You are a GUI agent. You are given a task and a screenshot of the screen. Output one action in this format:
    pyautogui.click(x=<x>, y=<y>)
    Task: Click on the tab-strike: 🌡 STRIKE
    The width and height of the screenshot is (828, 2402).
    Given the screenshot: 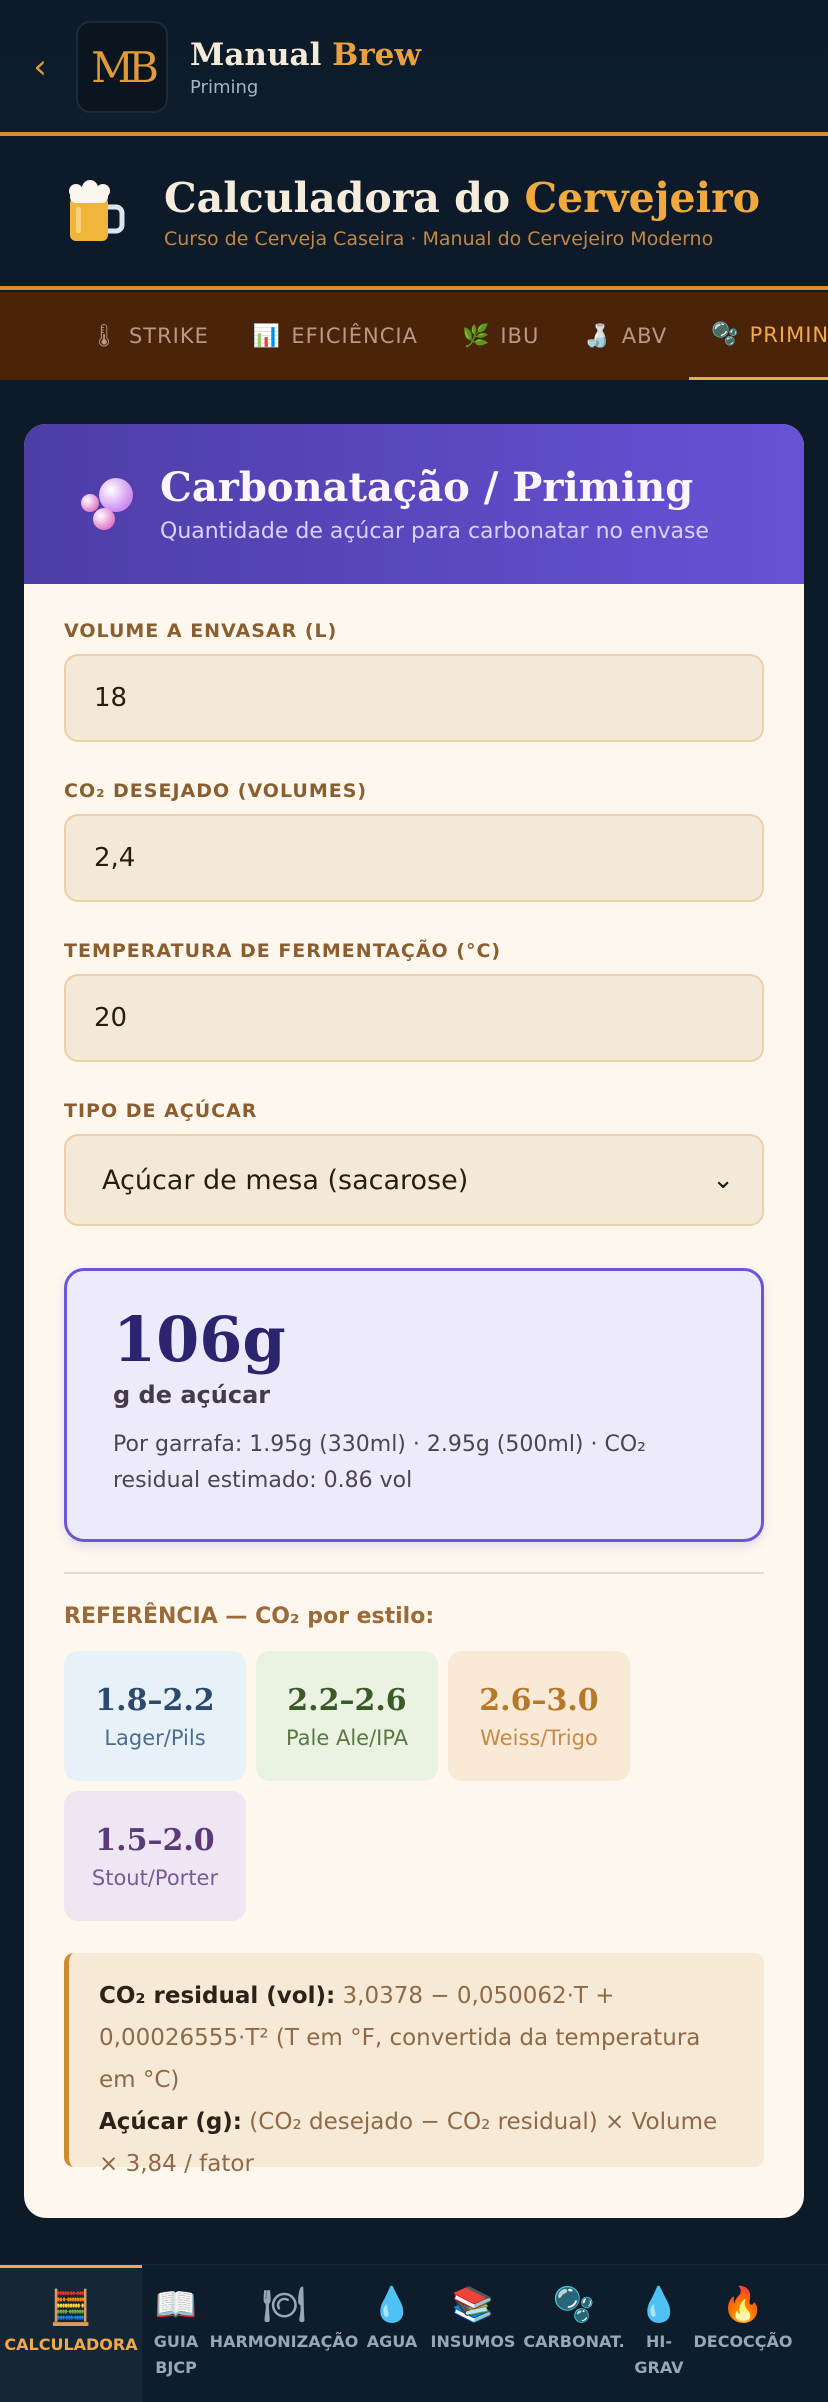 What is the action you would take?
    pyautogui.click(x=149, y=336)
    